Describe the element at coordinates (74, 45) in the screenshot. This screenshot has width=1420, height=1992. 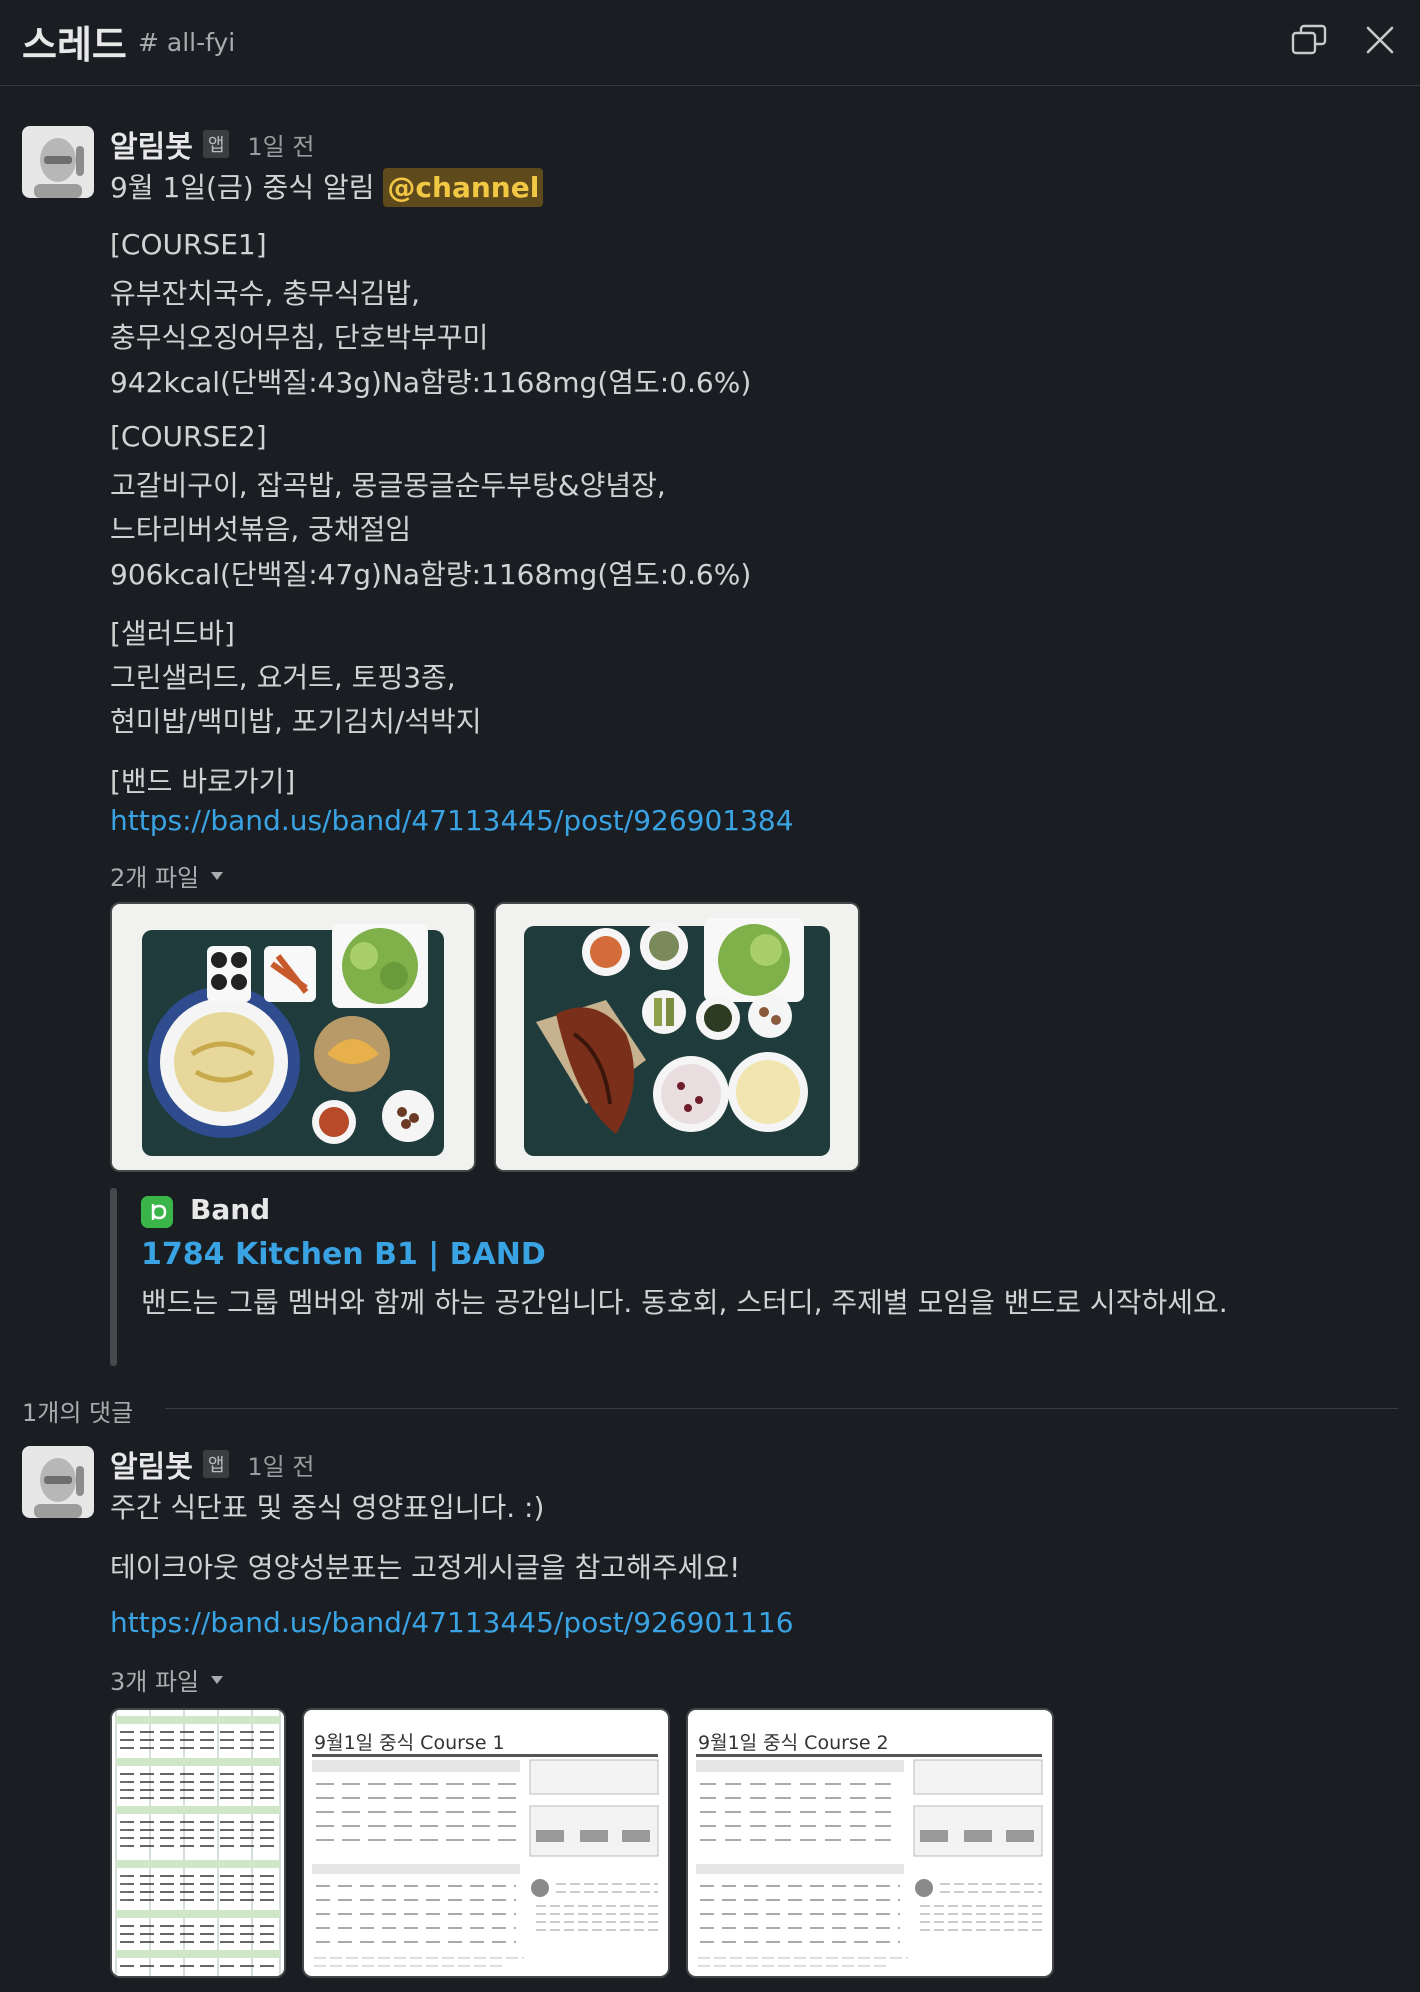
I see `thread-title: 스레드` at that location.